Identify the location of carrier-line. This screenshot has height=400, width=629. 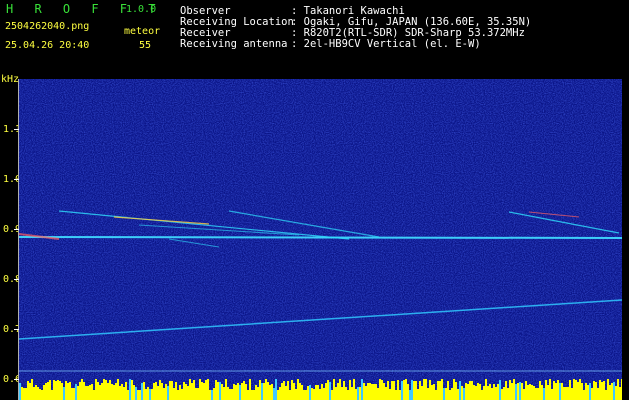
(320, 237).